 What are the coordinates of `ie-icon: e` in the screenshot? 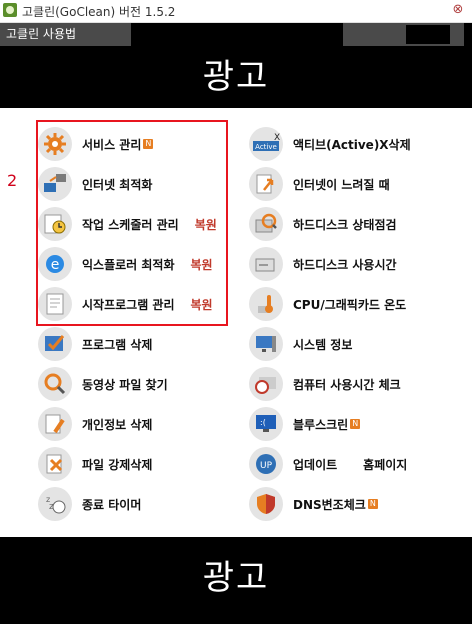 It's located at (55, 264).